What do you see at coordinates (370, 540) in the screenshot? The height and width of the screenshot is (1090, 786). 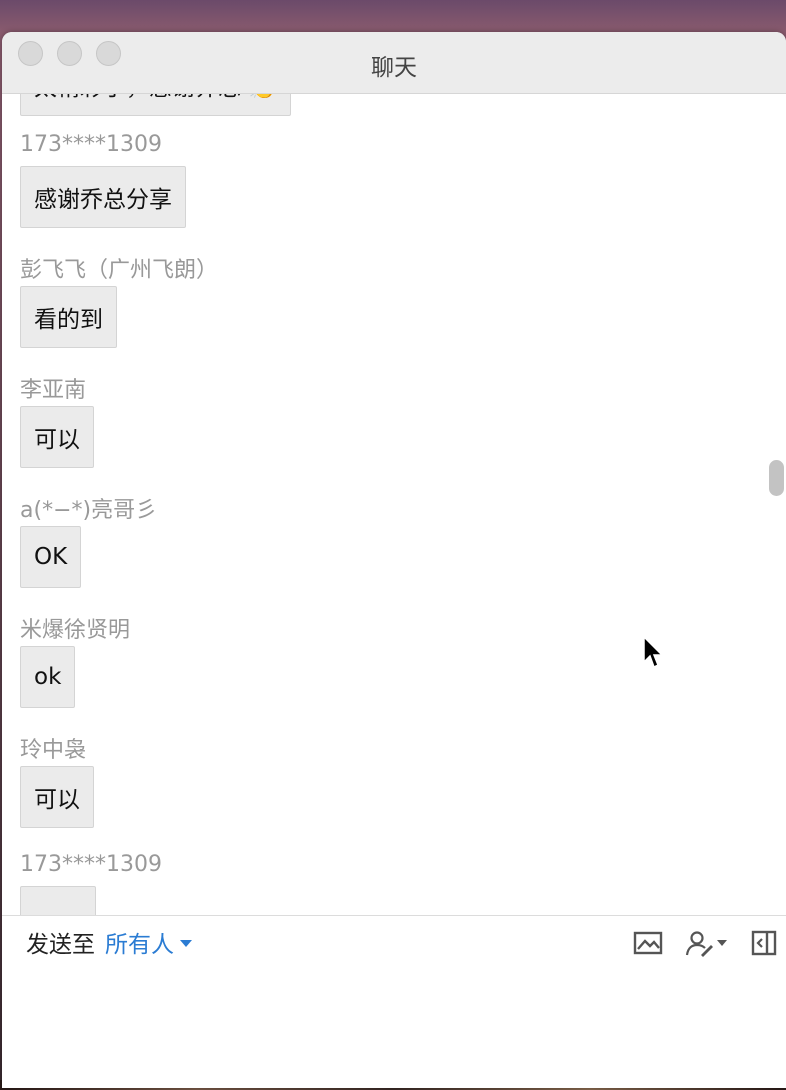 I see `message-item: a(*−*)亮哥彡 OK` at bounding box center [370, 540].